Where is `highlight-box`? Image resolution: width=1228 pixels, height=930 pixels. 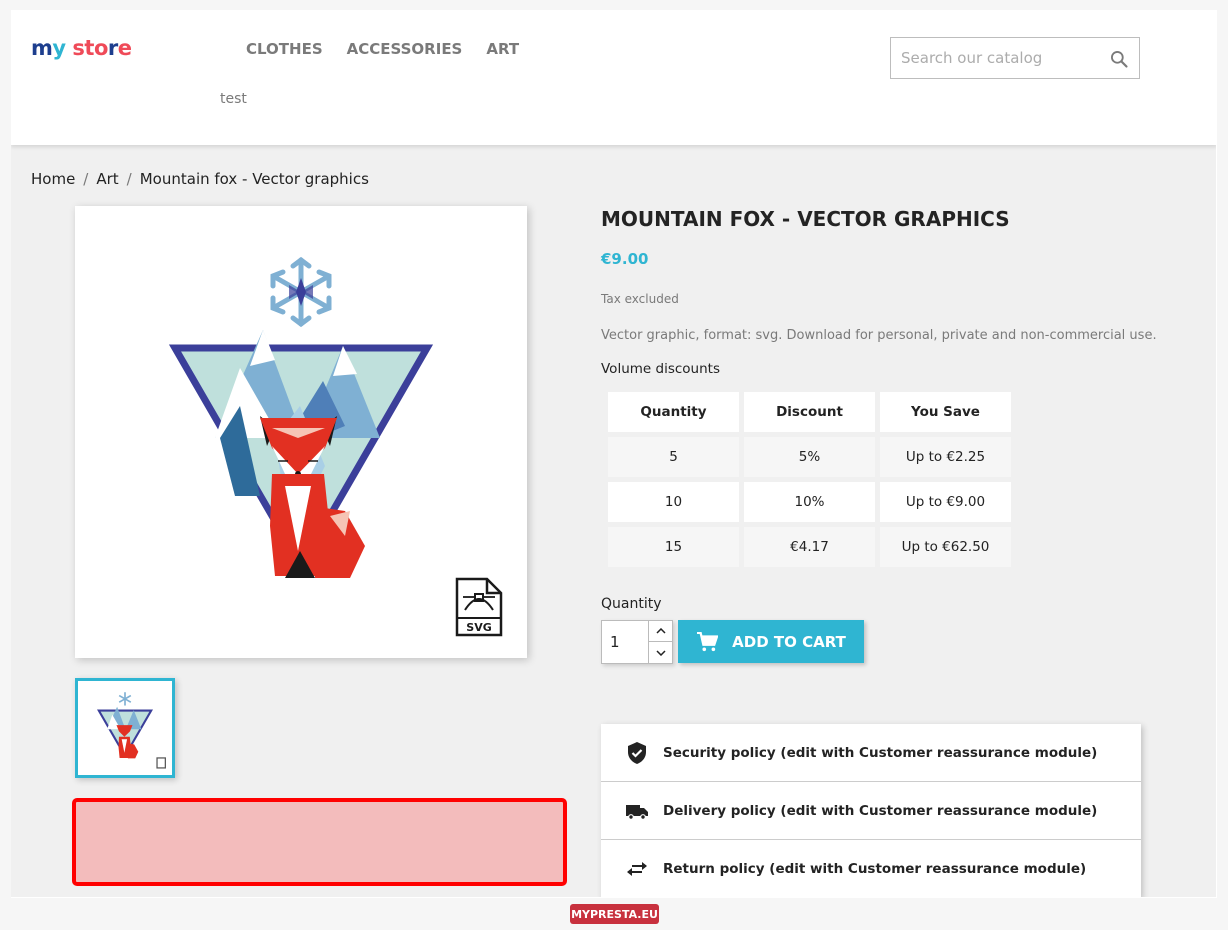
highlight-box is located at coordinates (319, 842).